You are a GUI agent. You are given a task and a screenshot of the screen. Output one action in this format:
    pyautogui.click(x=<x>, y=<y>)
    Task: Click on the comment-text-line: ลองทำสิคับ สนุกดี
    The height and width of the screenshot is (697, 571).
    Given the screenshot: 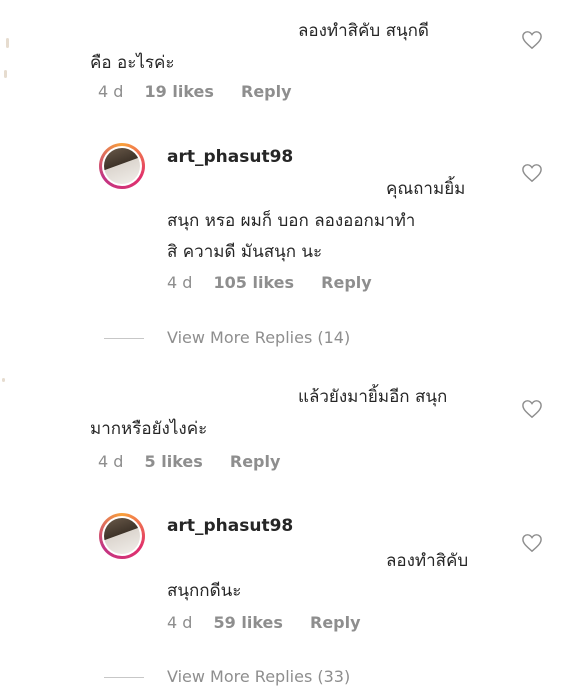 What is the action you would take?
    pyautogui.click(x=363, y=31)
    